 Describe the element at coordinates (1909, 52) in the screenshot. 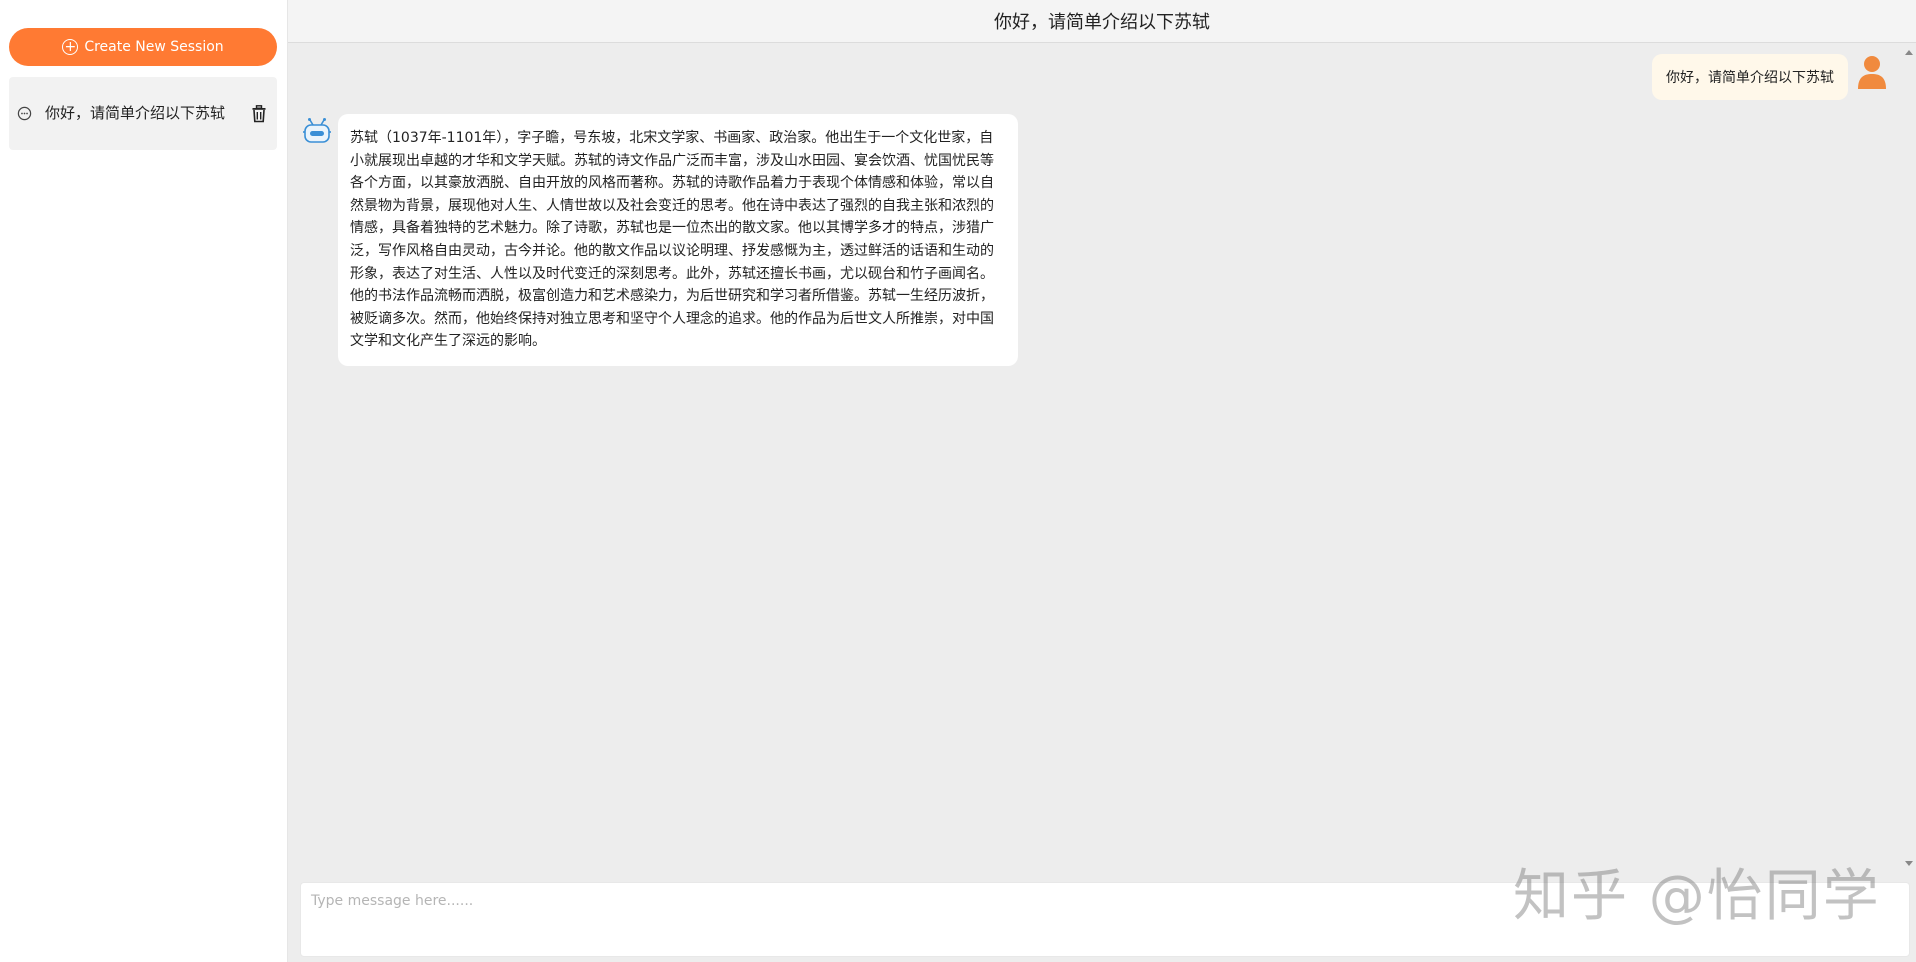

I see `scroll-up-icon` at that location.